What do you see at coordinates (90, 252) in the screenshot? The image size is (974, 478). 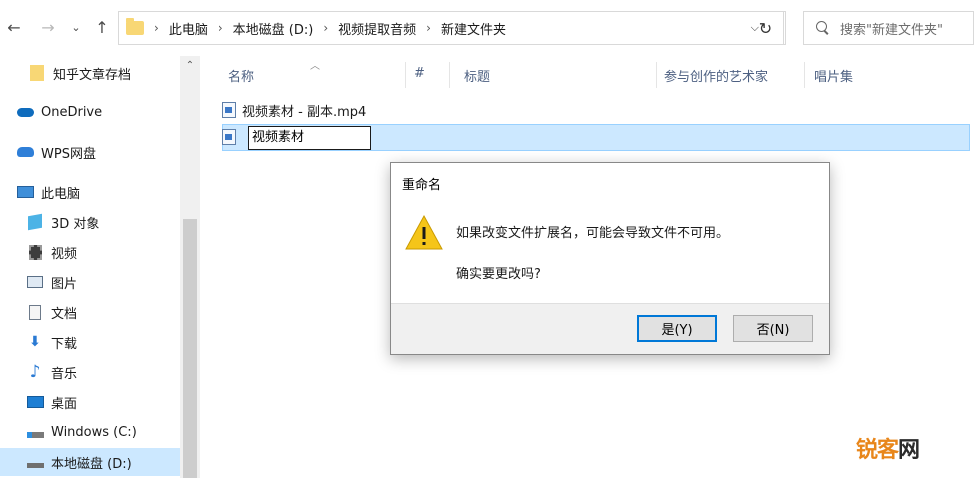 I see `sidebar-item-videos: 视频` at bounding box center [90, 252].